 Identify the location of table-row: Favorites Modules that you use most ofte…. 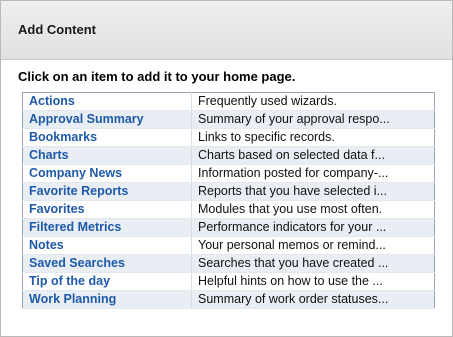
(228, 209).